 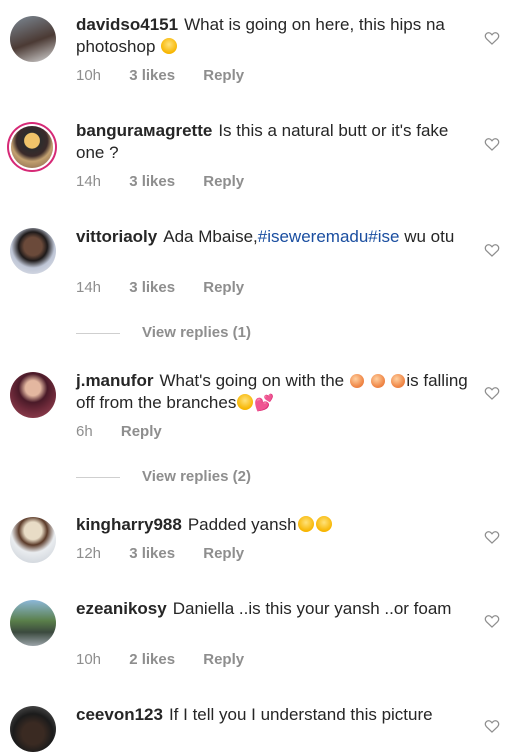 I want to click on comment-text: If I tell you I understand this picture, so click(x=300, y=714).